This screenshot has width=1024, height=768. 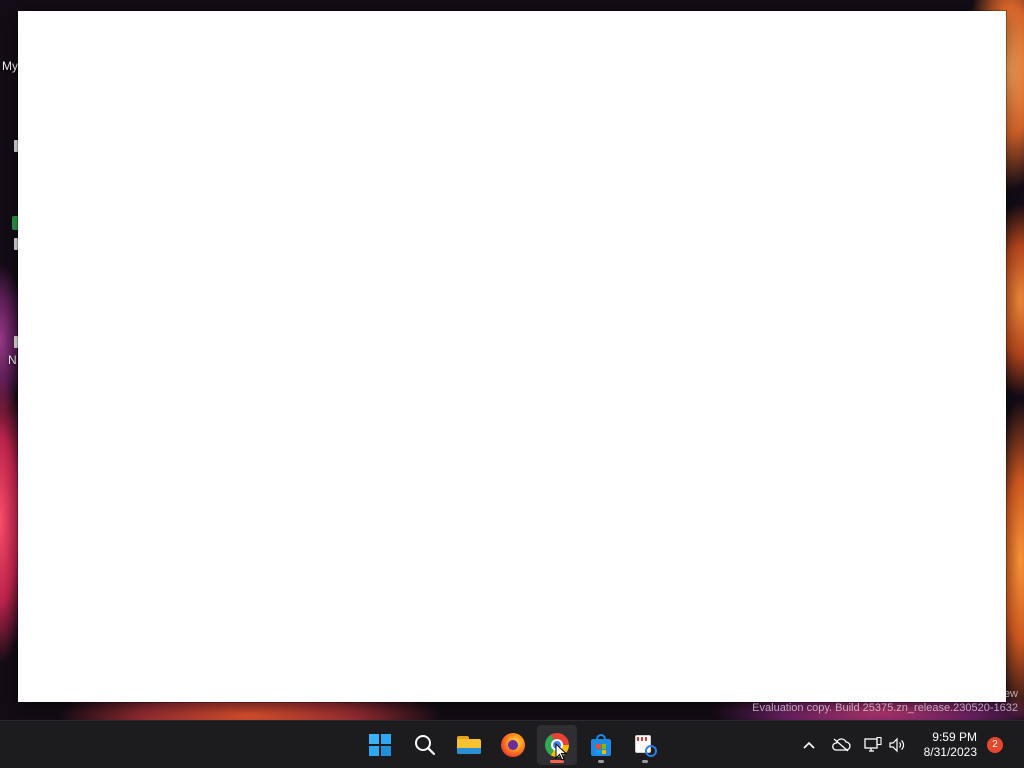 What do you see at coordinates (10, 66) in the screenshot?
I see `desktop-icon-label-my: My` at bounding box center [10, 66].